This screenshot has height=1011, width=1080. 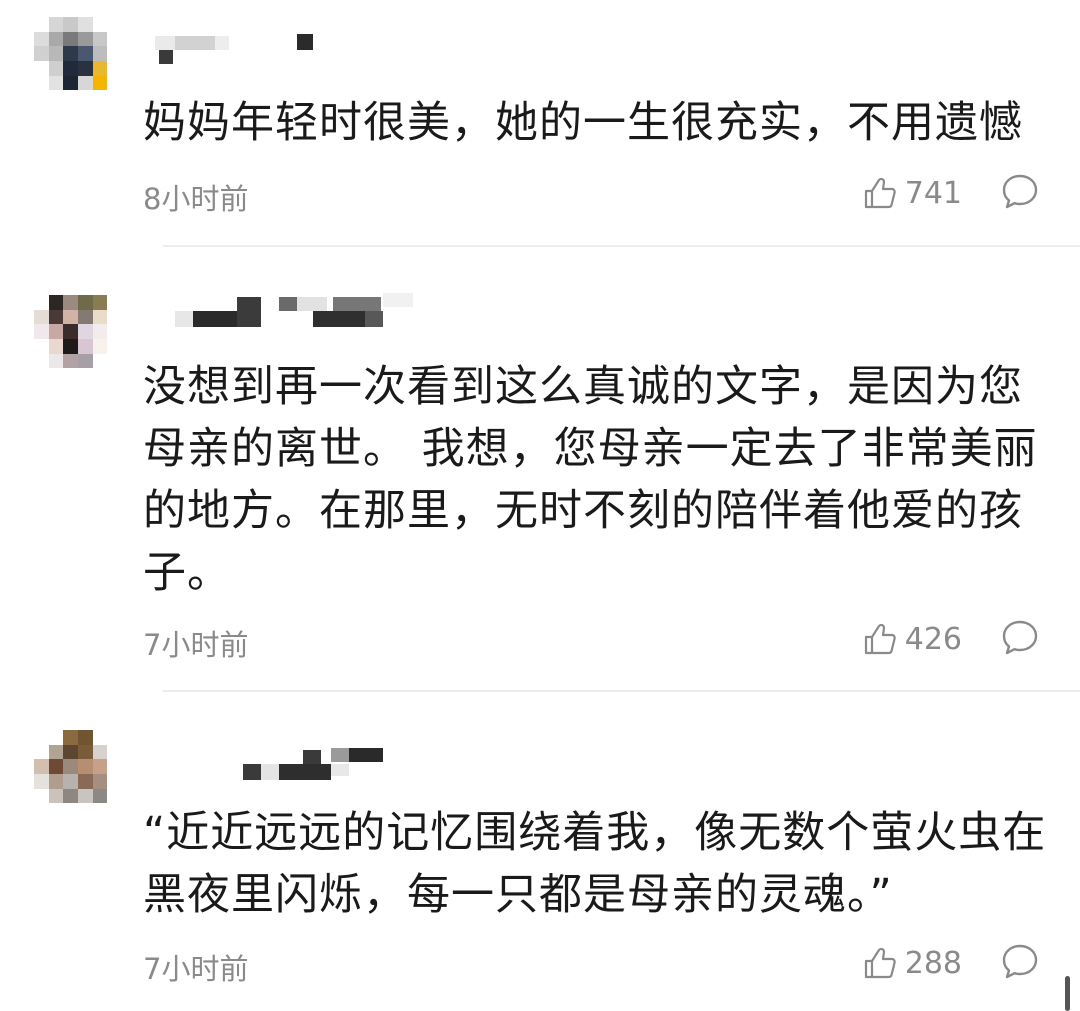 What do you see at coordinates (1067, 993) in the screenshot?
I see `scrollbar` at bounding box center [1067, 993].